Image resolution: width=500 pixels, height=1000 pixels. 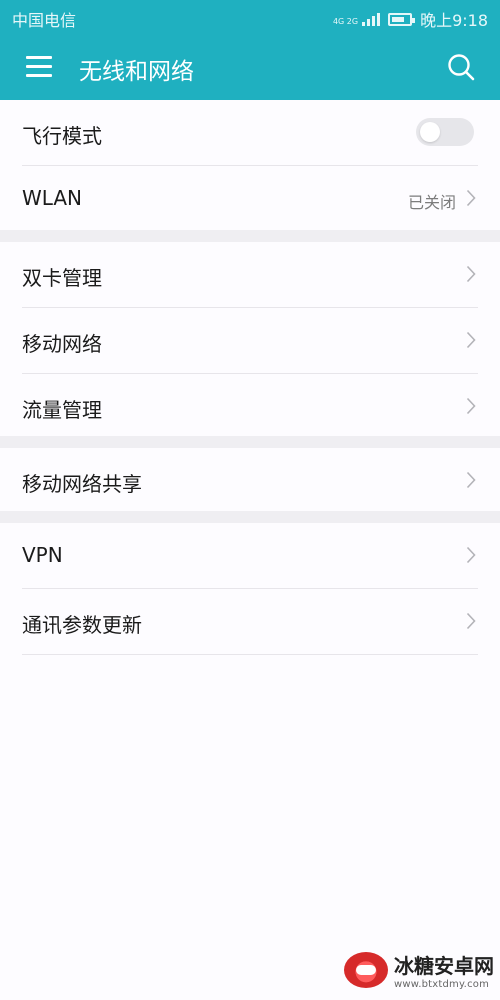 What do you see at coordinates (62, 136) in the screenshot?
I see `airplane-mode-label: 飞行模式` at bounding box center [62, 136].